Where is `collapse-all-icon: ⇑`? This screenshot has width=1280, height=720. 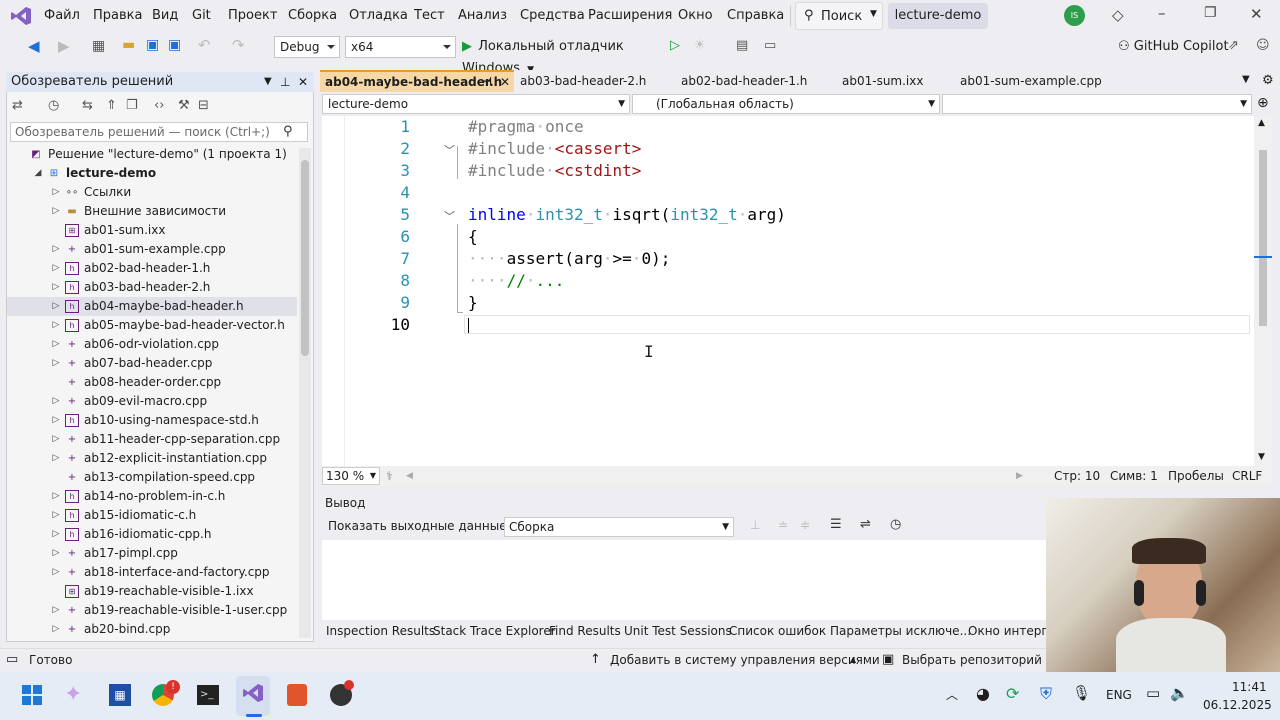 collapse-all-icon: ⇑ is located at coordinates (111, 105).